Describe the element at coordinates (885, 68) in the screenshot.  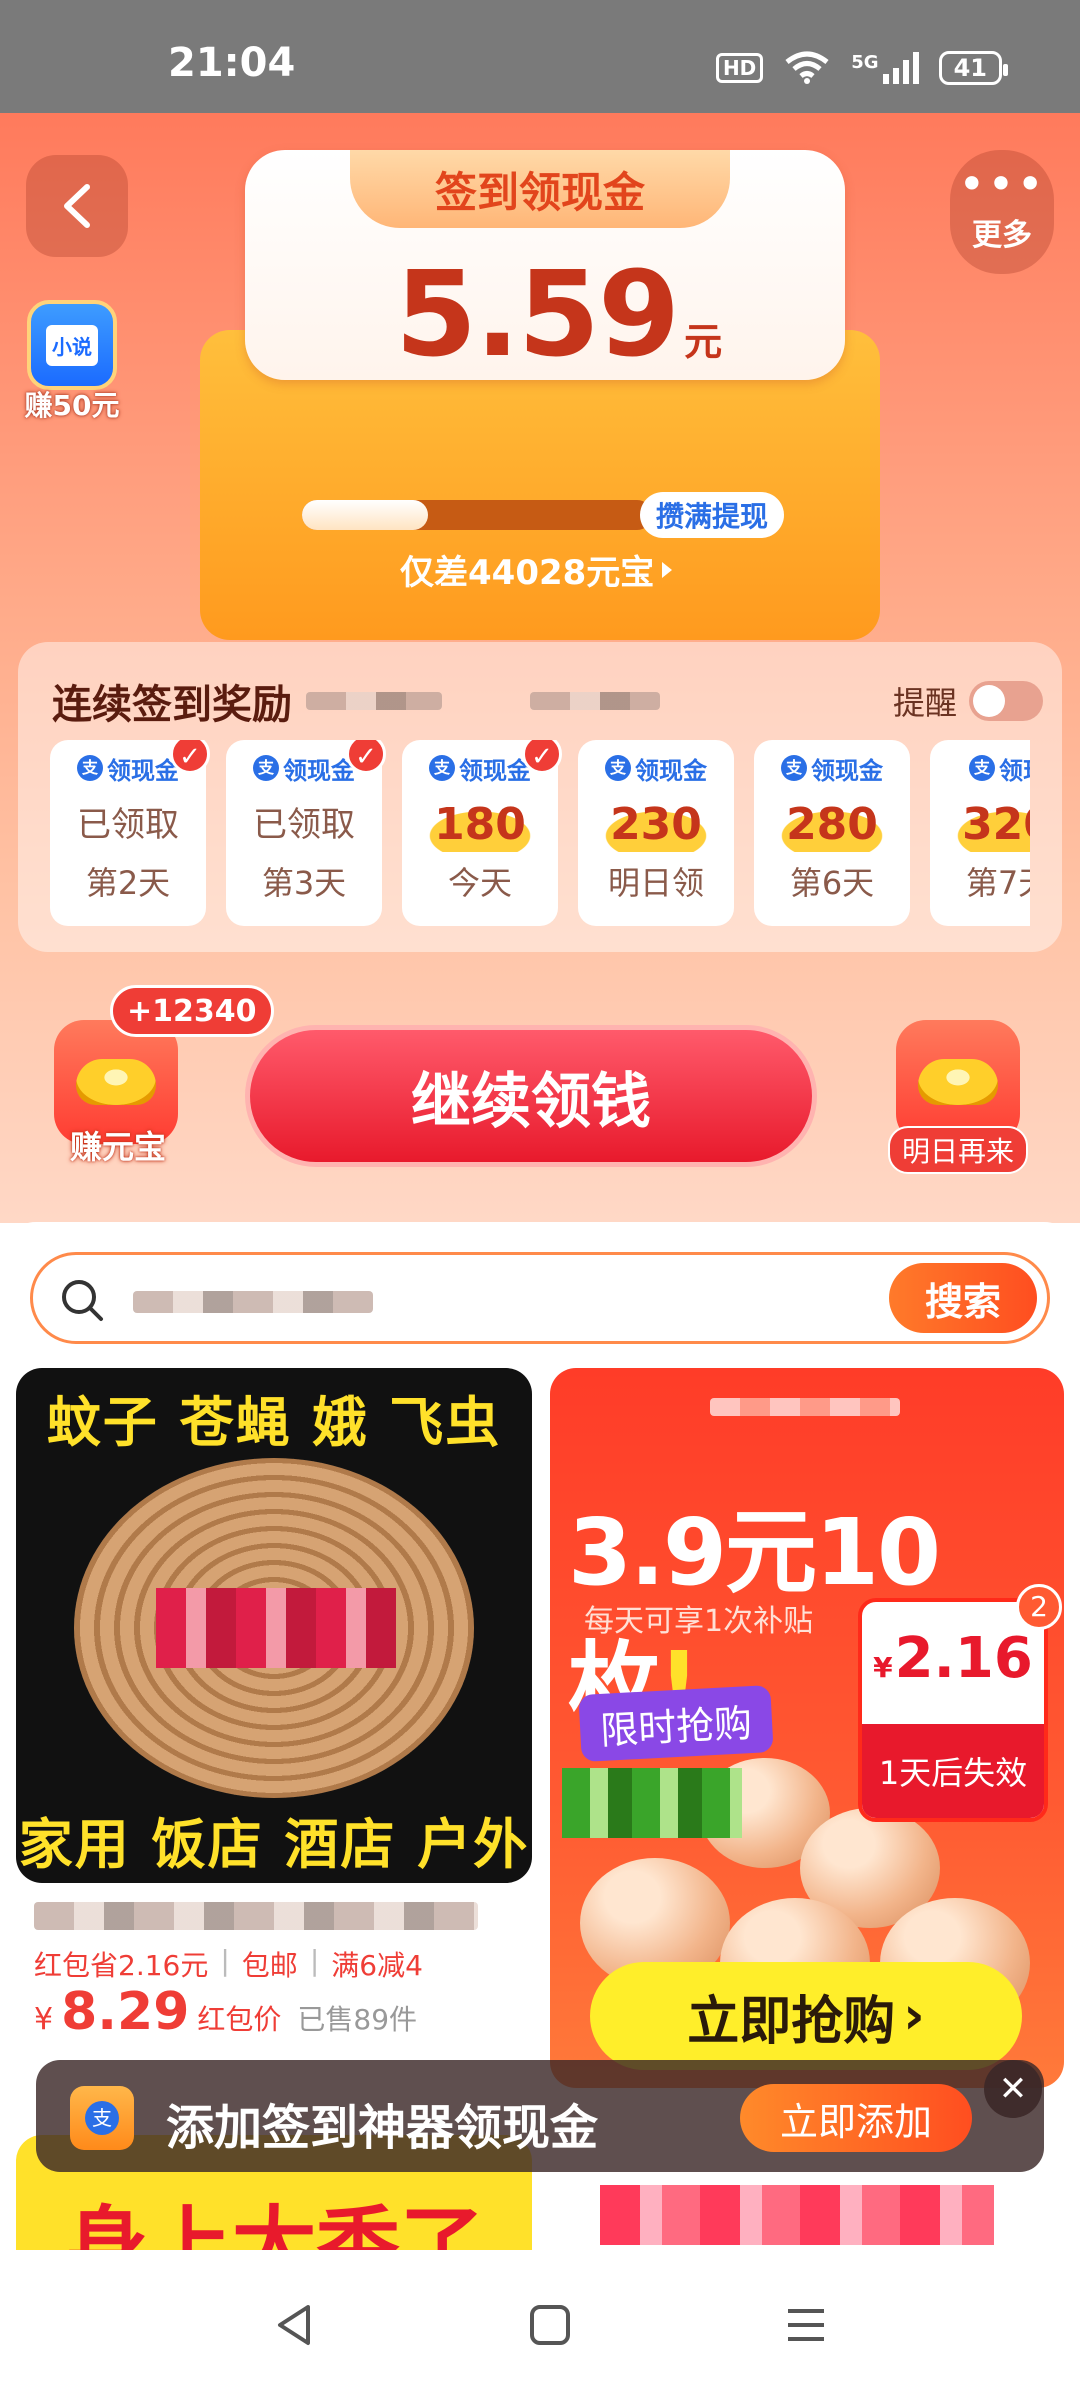
I see `cell-signal-icon: 5G` at that location.